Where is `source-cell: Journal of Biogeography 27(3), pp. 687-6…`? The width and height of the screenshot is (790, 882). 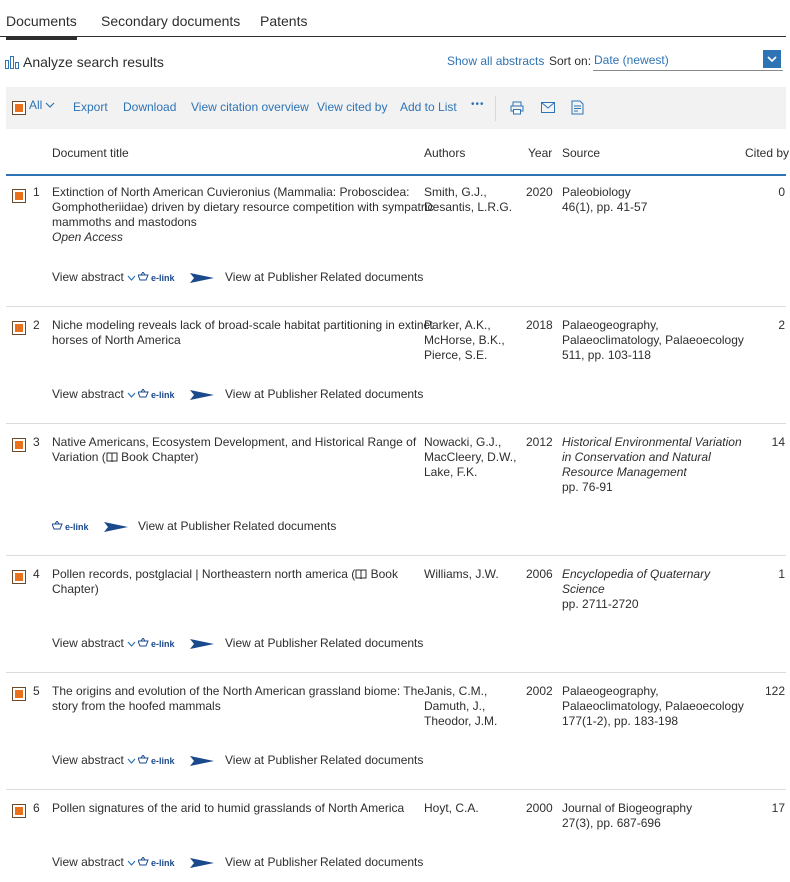 source-cell: Journal of Biogeography 27(3), pp. 687-6… is located at coordinates (627, 816).